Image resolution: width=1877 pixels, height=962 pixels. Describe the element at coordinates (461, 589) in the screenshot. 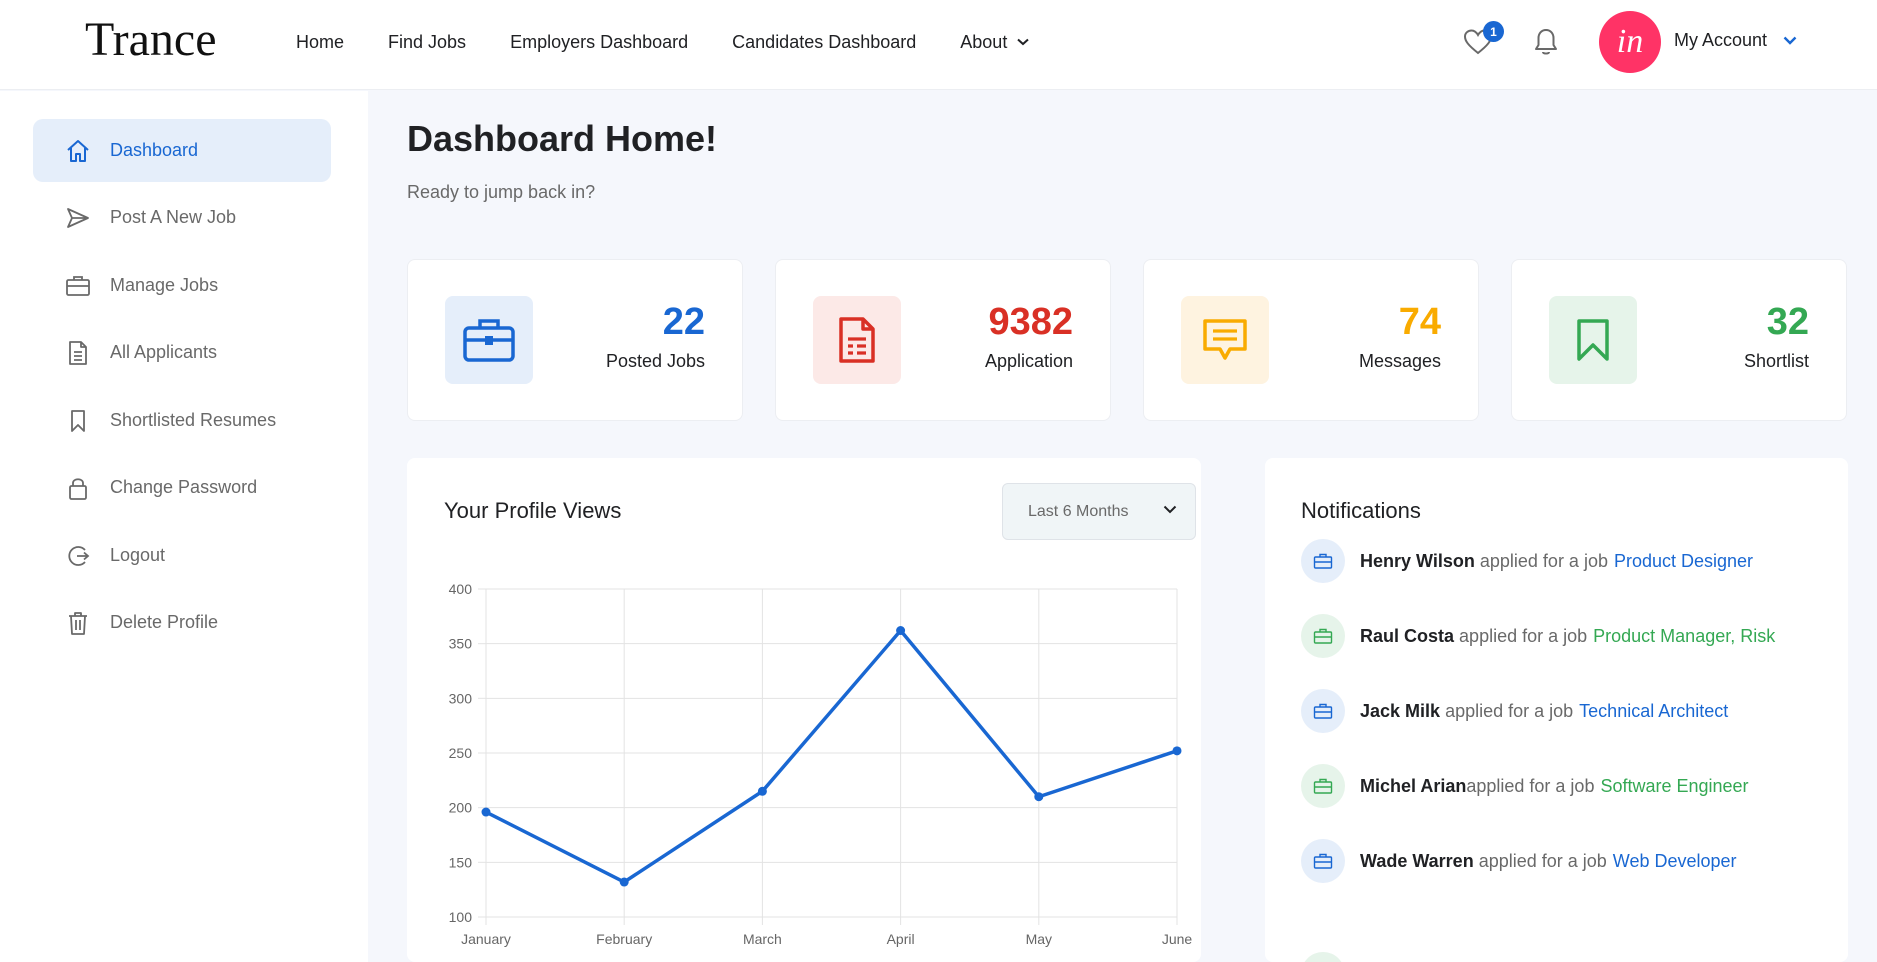

I see `y-tick-label: 400` at that location.